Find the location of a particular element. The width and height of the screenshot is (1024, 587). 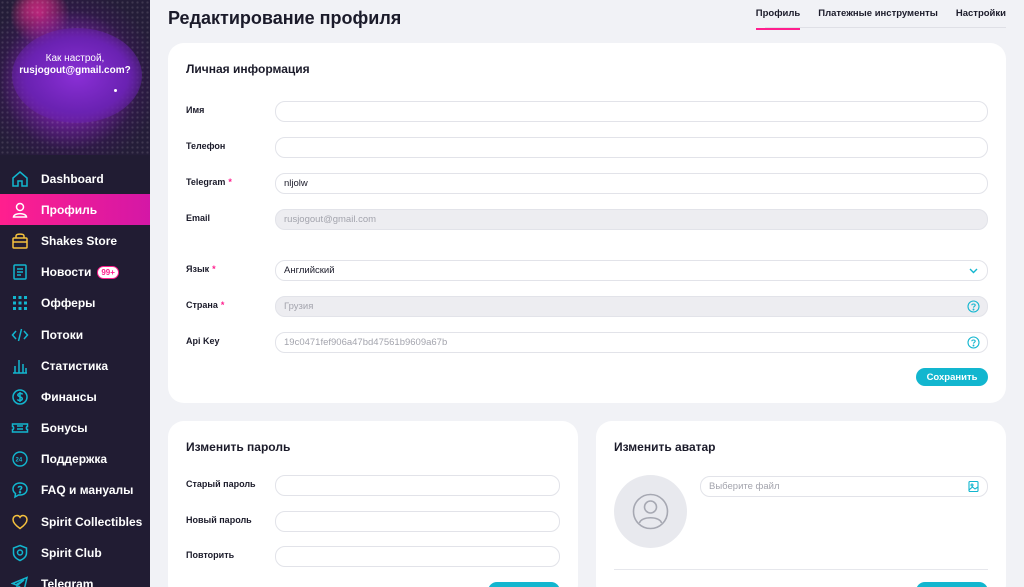

tab-settings: Настройки is located at coordinates (981, 15).